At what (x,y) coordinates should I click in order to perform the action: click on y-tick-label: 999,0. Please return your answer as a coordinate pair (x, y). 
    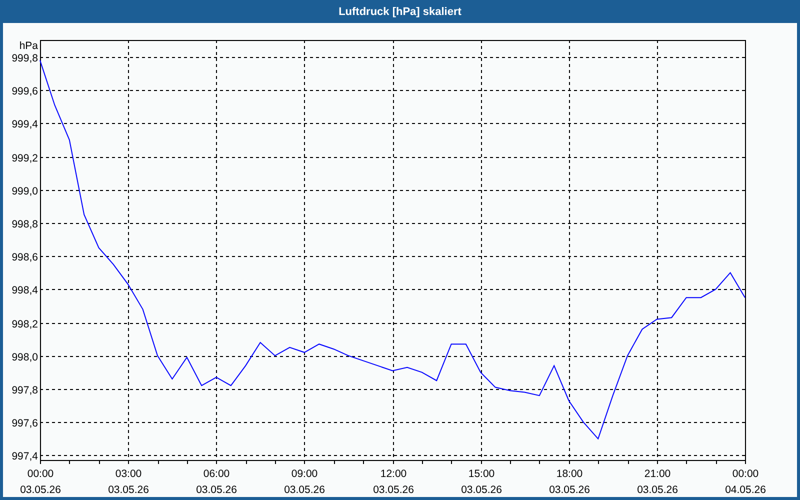
    Looking at the image, I should click on (25, 192).